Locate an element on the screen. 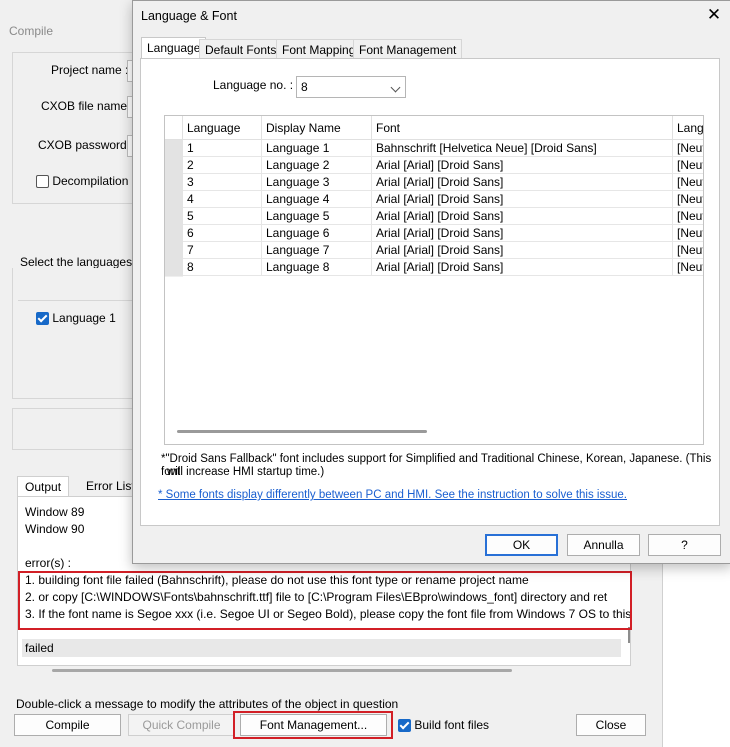  cxob-file-name-label: CXOB file name : is located at coordinates (87, 106).